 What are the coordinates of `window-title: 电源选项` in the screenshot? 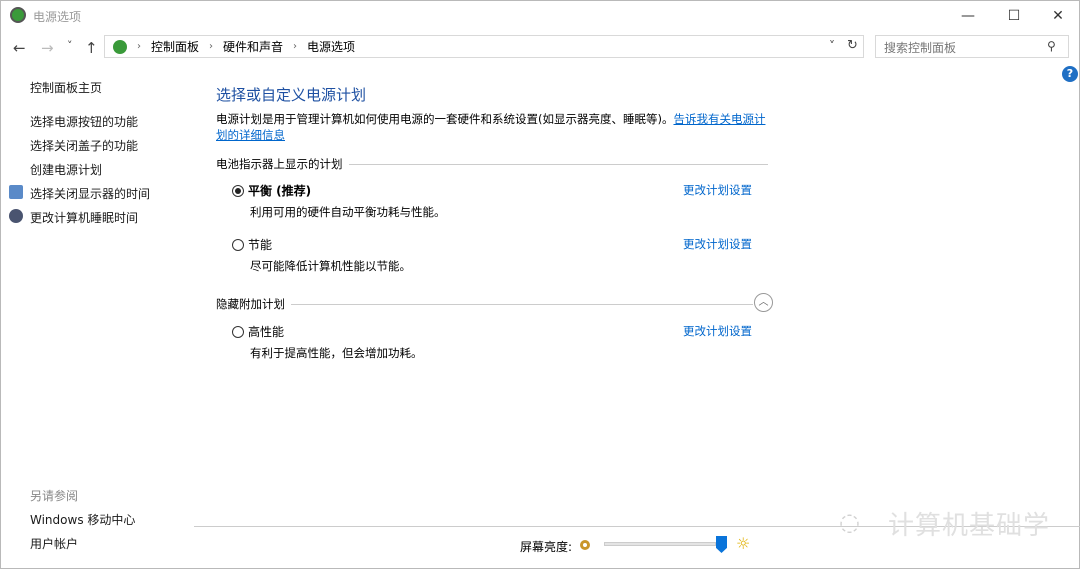 It's located at (57, 17).